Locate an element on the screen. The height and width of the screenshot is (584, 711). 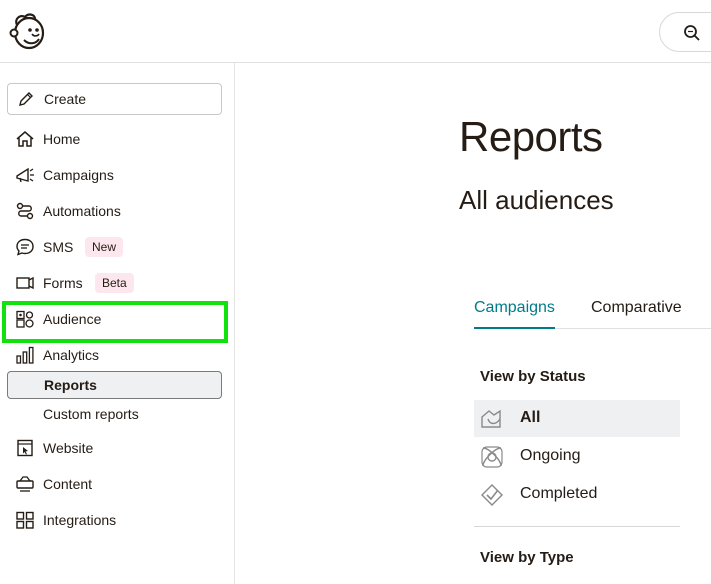
tab-campaigns: Campaigns is located at coordinates (514, 314).